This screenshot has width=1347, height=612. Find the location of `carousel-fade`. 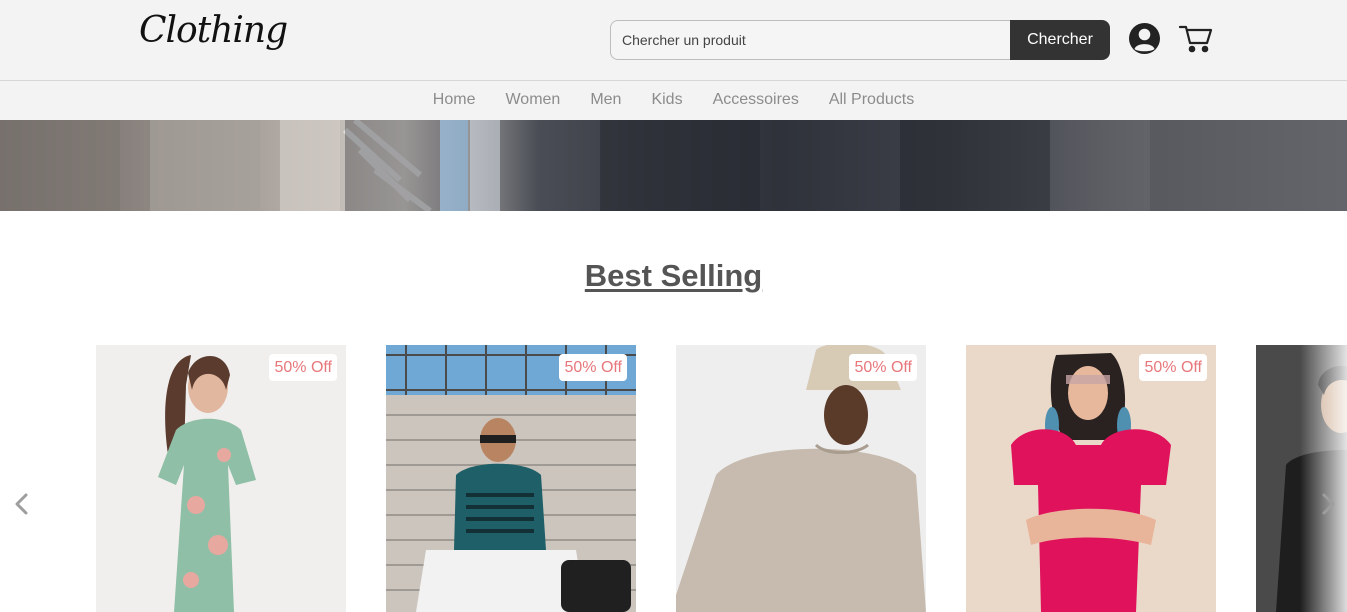

carousel-fade is located at coordinates (1323, 478).